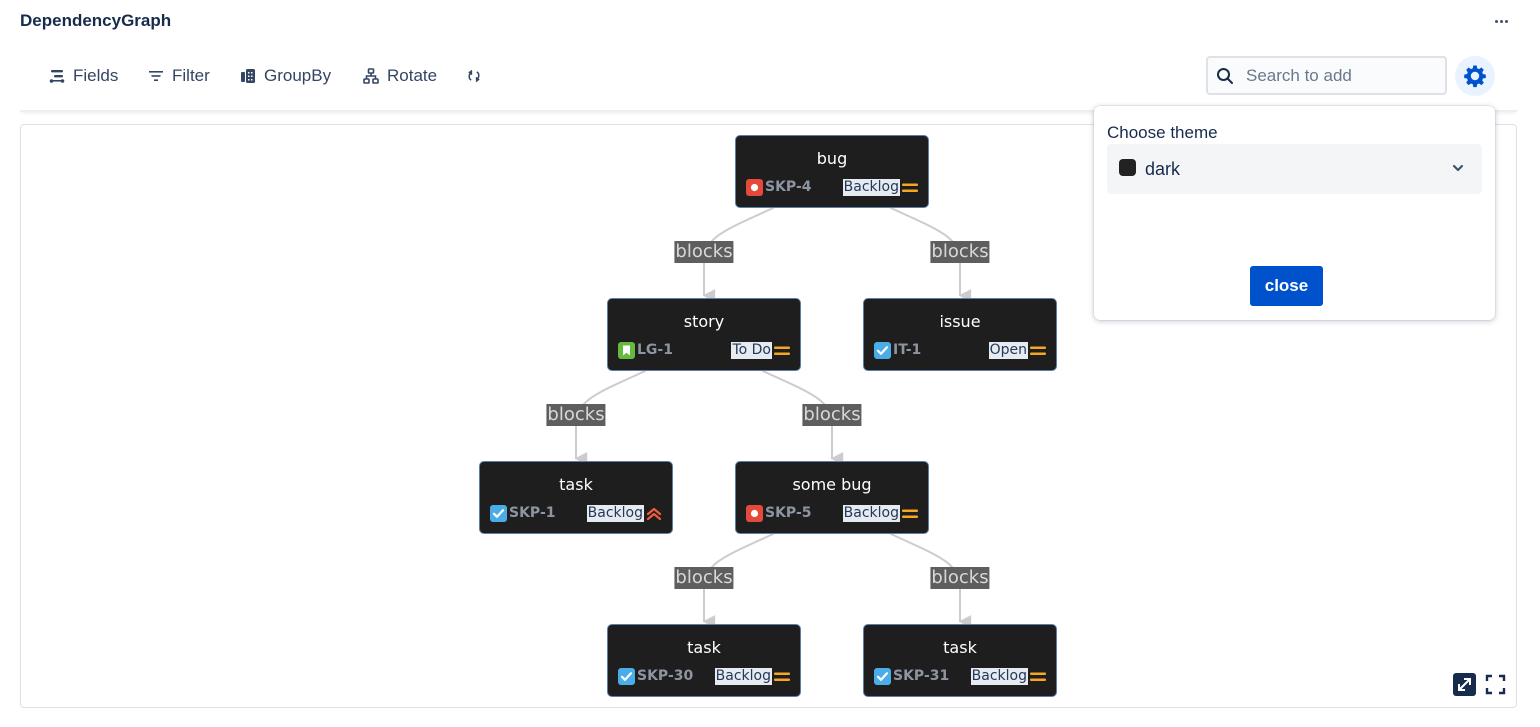  I want to click on graph-node: task SKP-31 Backlog, so click(960, 660).